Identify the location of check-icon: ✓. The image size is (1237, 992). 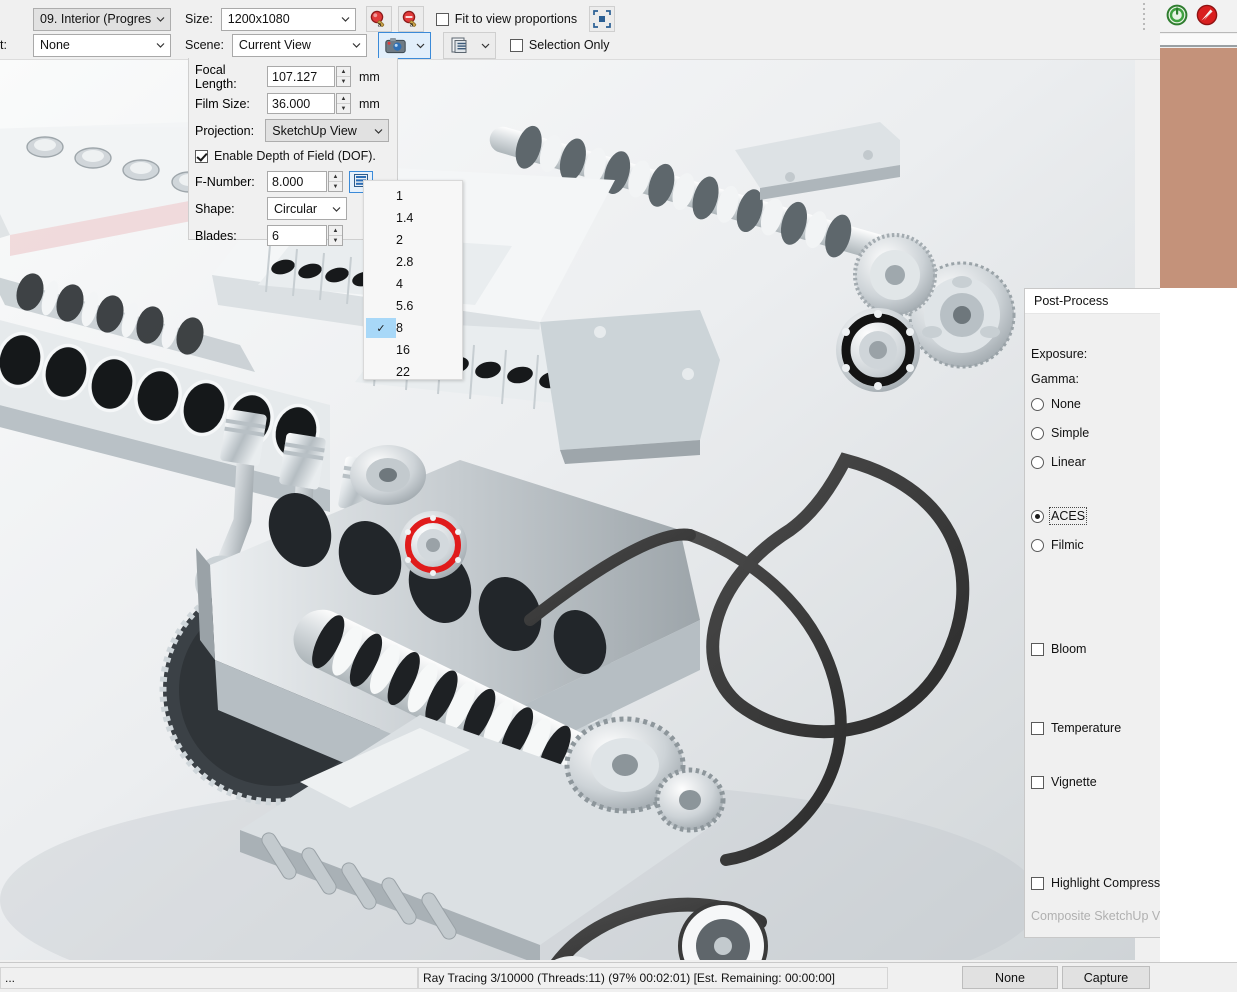
(381, 328).